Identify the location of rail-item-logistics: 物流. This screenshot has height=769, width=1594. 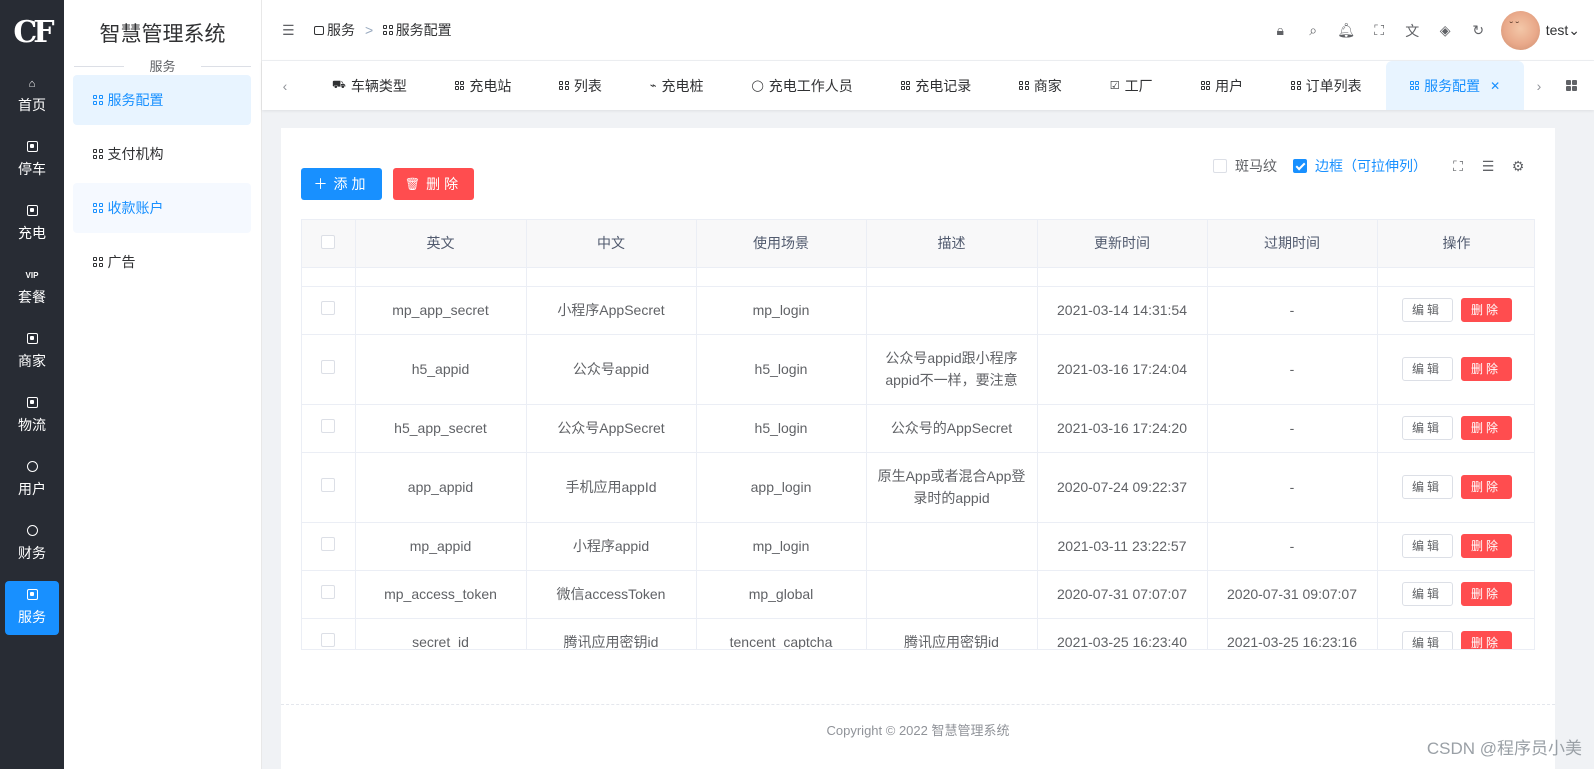
(32, 416).